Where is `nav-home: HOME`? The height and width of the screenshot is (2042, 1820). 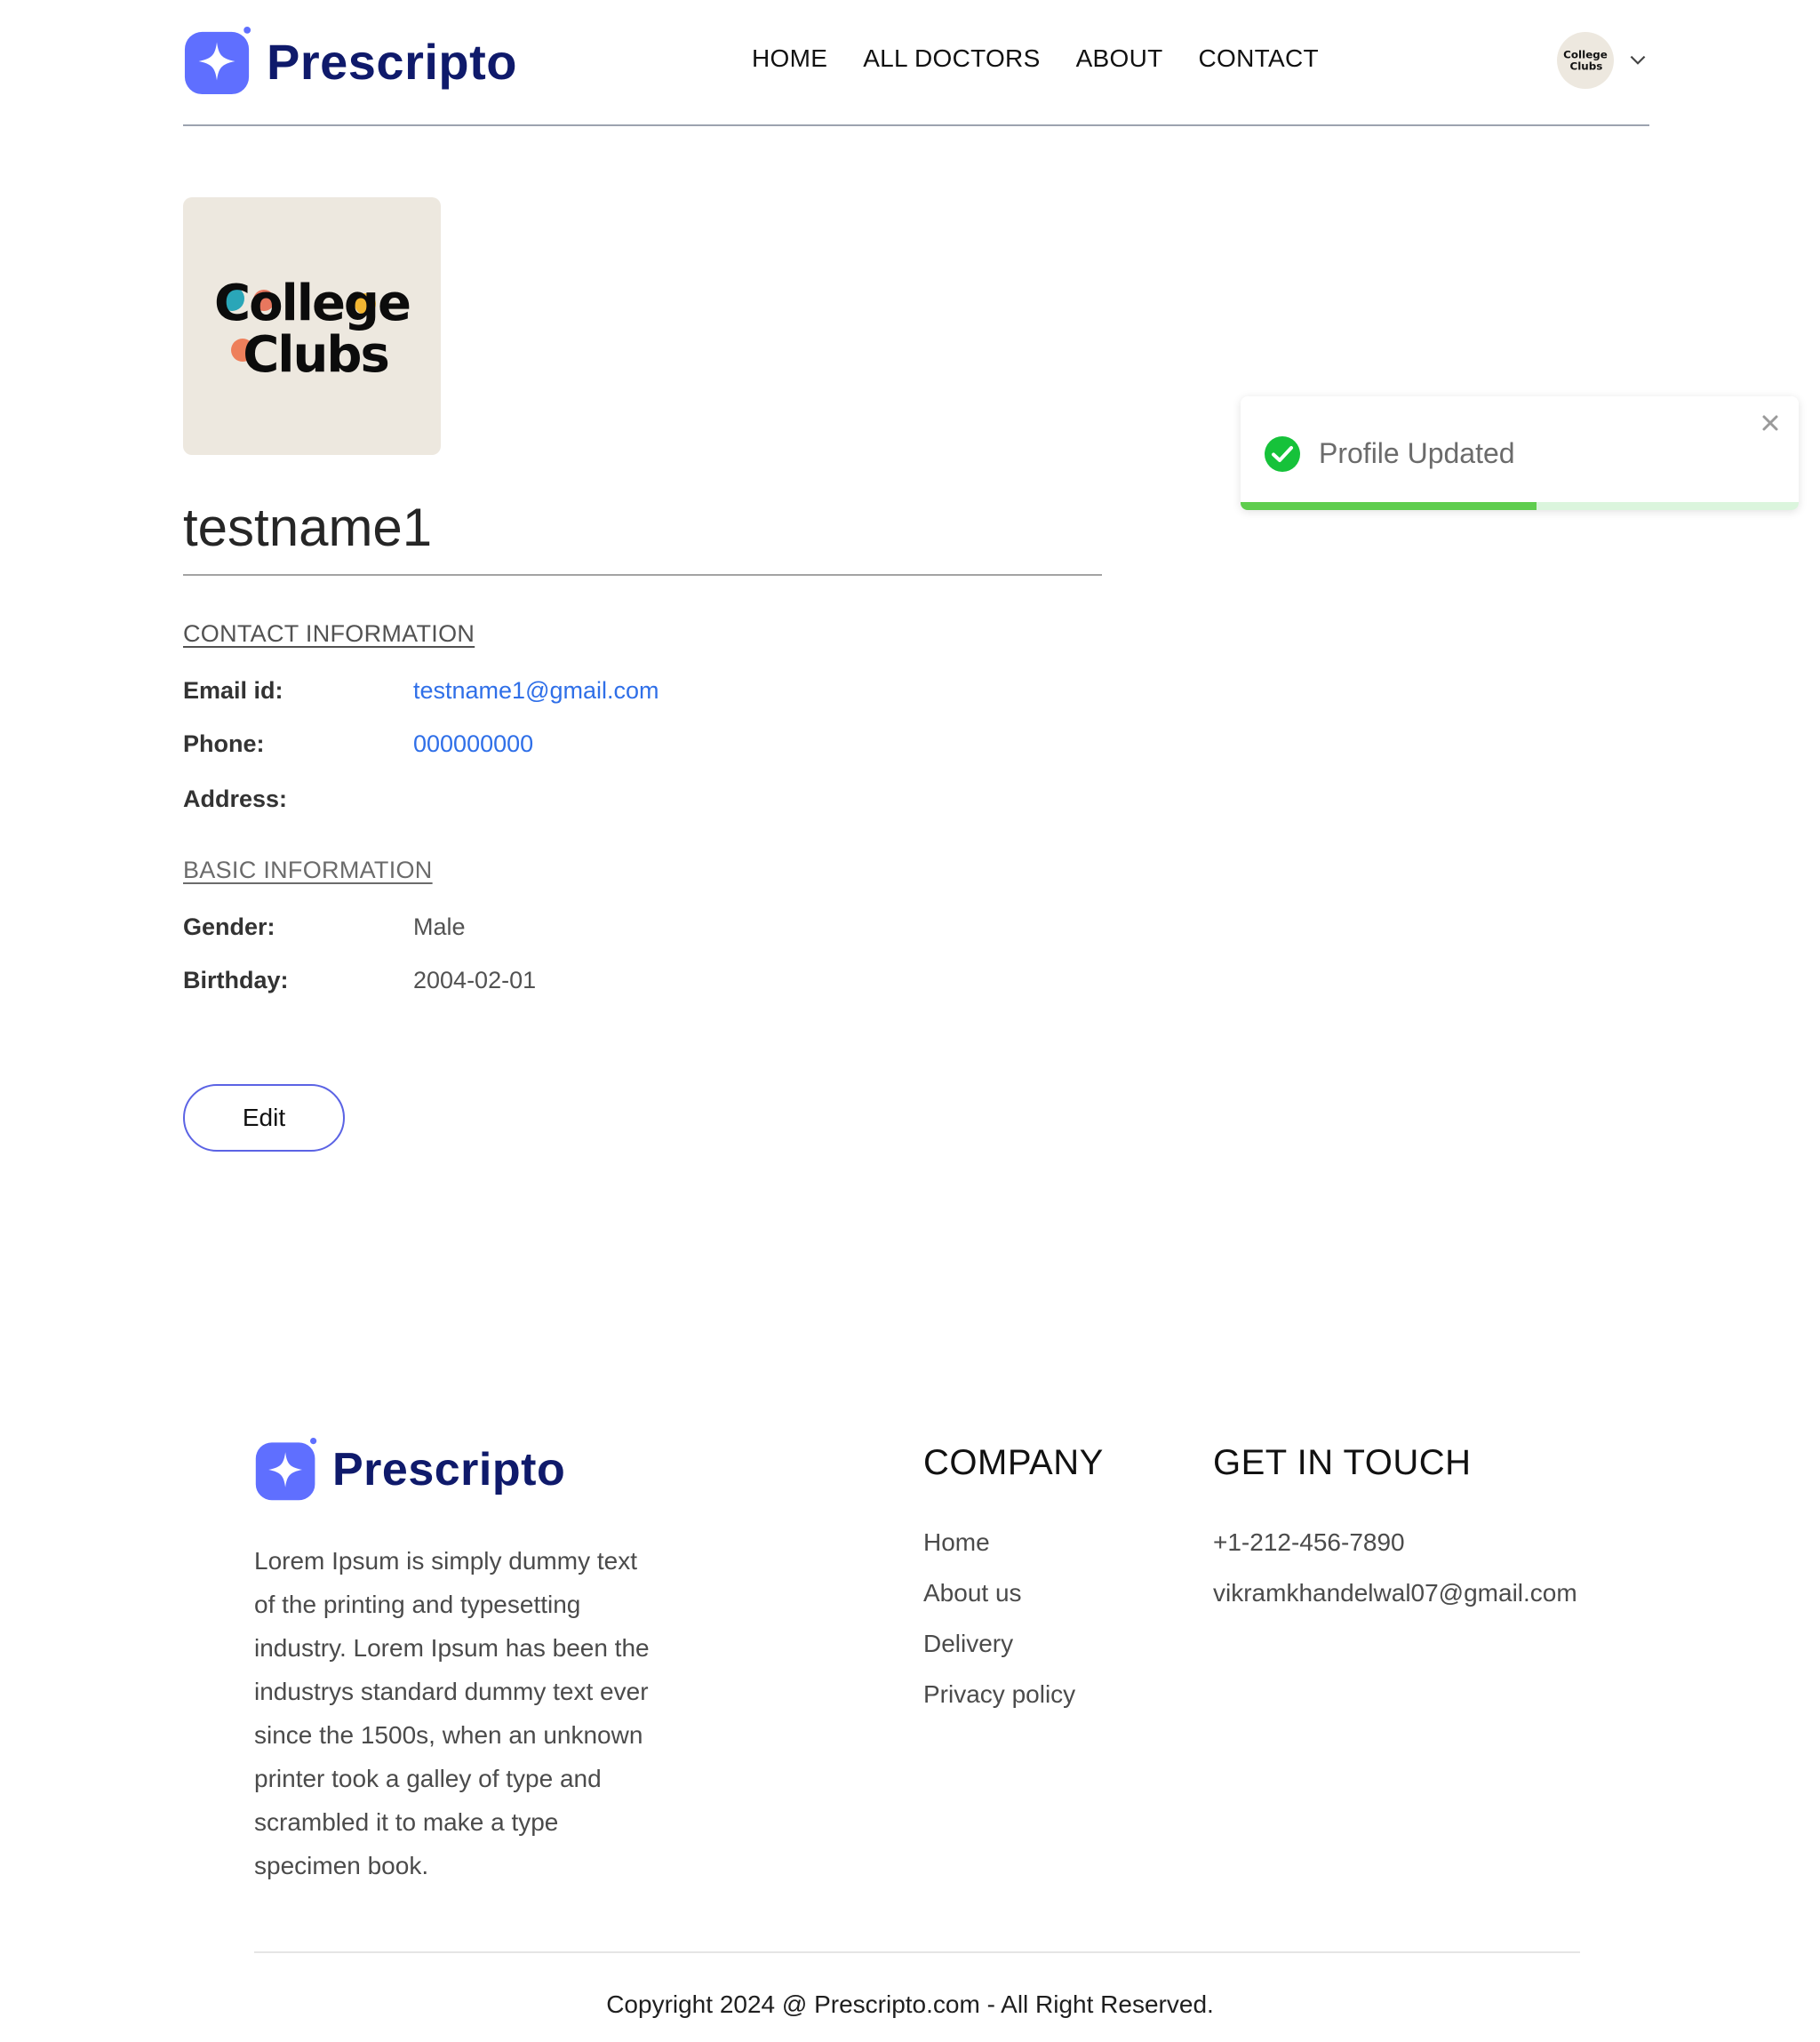 nav-home: HOME is located at coordinates (789, 59).